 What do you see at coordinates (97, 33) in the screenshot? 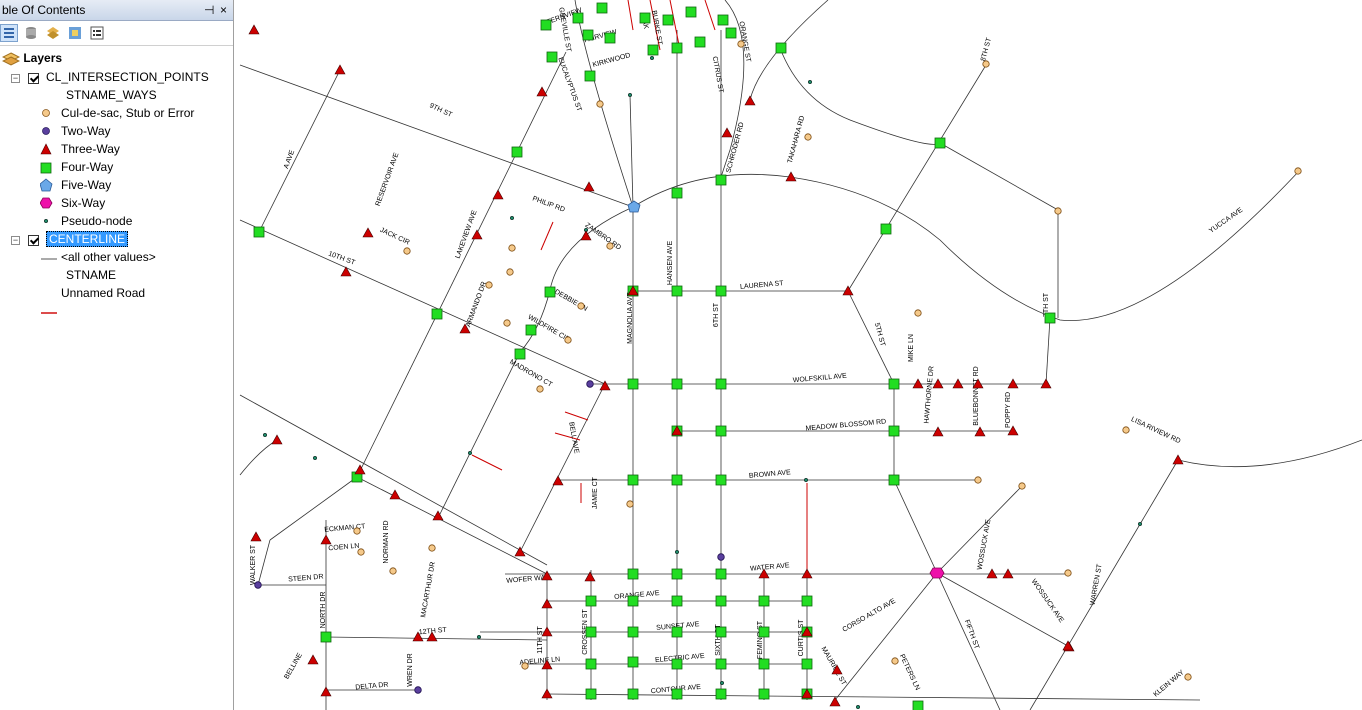
I see `options-icon` at bounding box center [97, 33].